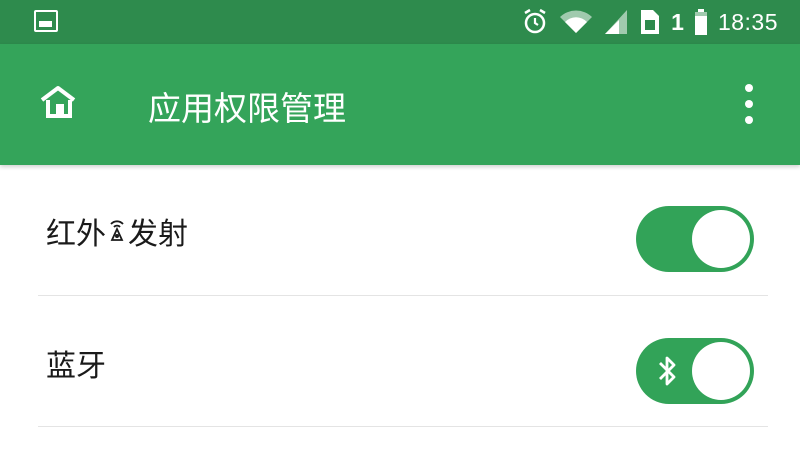  What do you see at coordinates (616, 22) in the screenshot?
I see `signal-icon` at bounding box center [616, 22].